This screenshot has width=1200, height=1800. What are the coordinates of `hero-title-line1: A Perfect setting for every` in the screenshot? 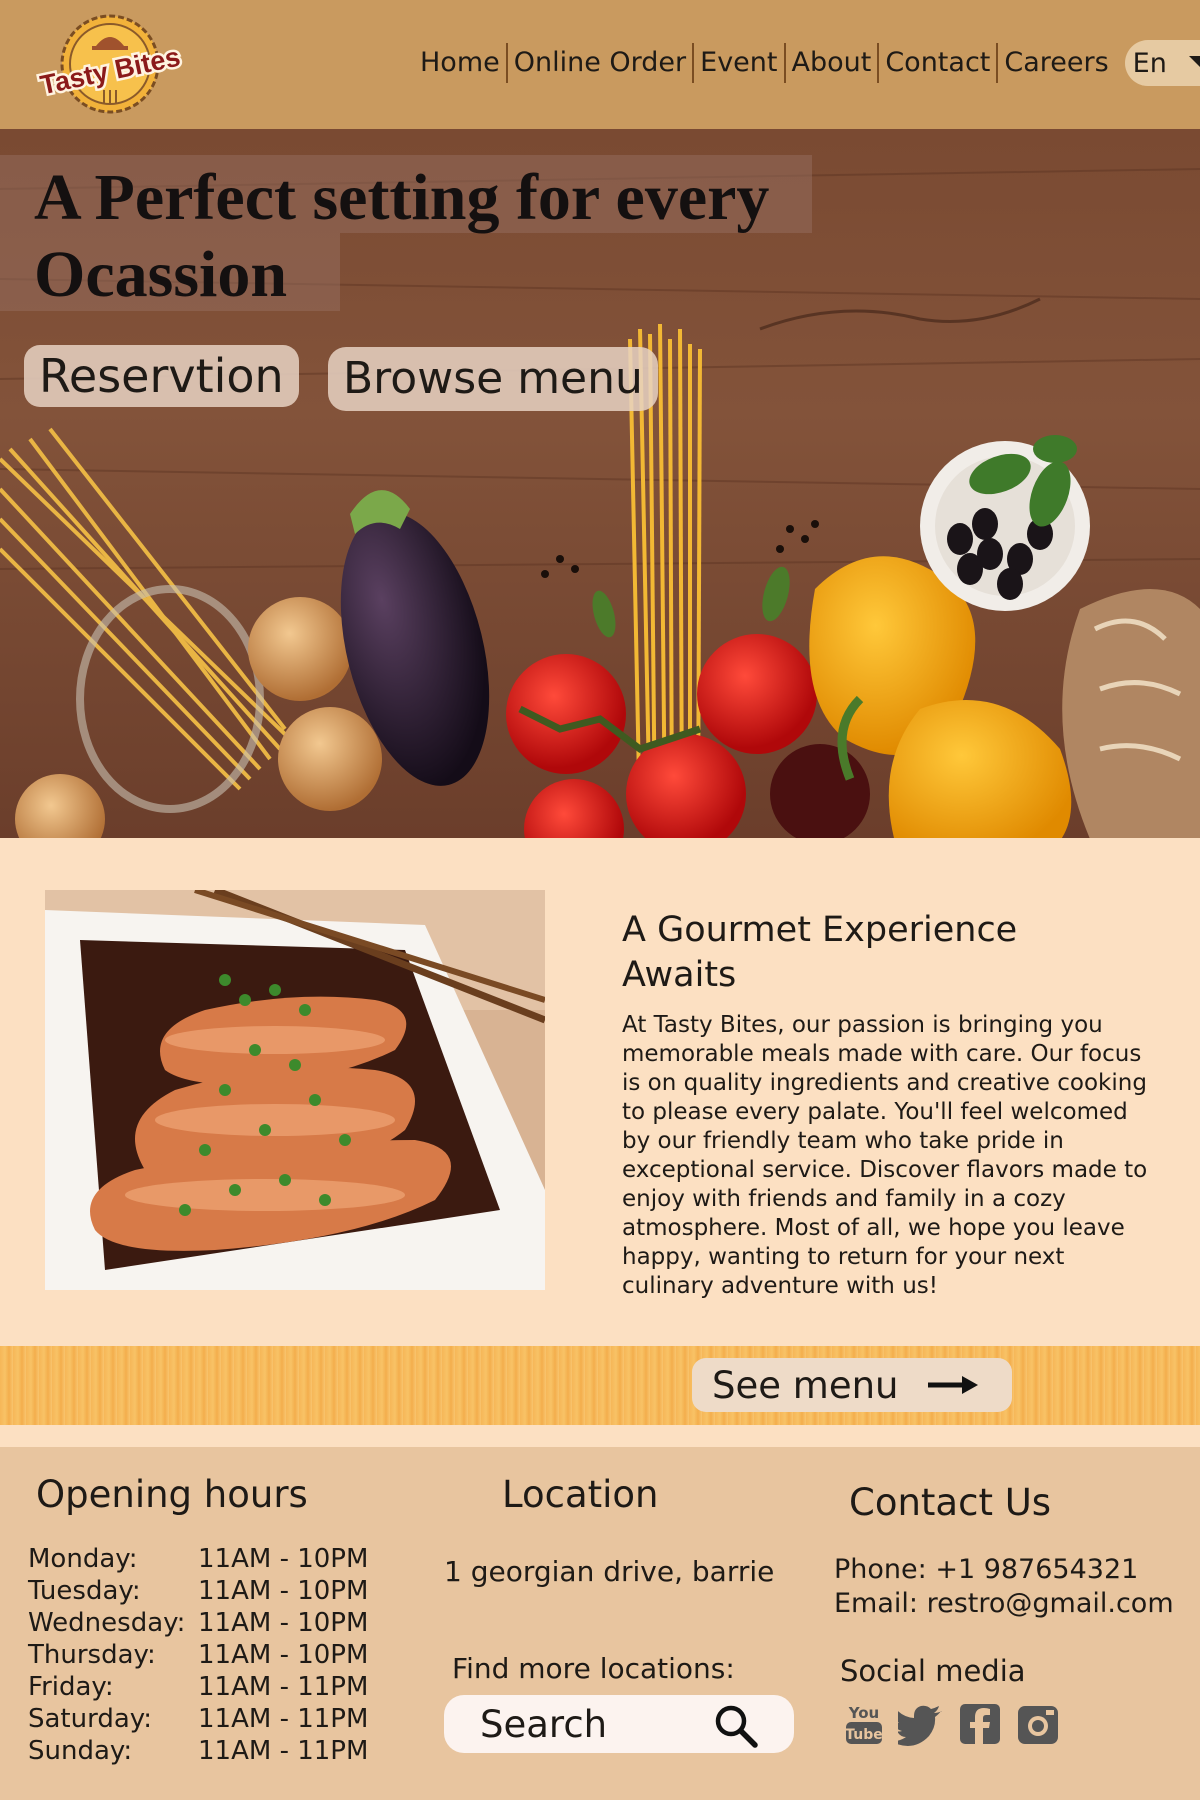 It's located at (402, 197).